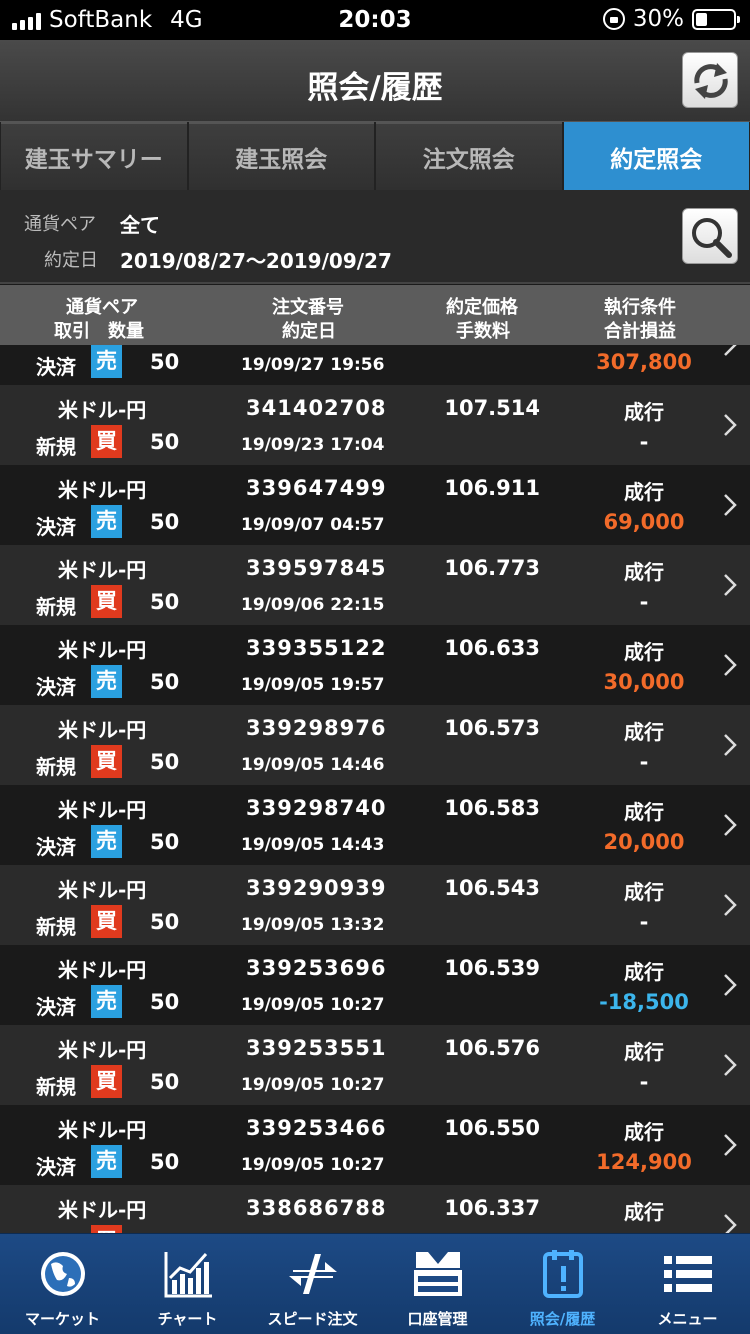 The width and height of the screenshot is (750, 1334). Describe the element at coordinates (62, 1319) in the screenshot. I see `tabbar-market-label: マーケット` at that location.